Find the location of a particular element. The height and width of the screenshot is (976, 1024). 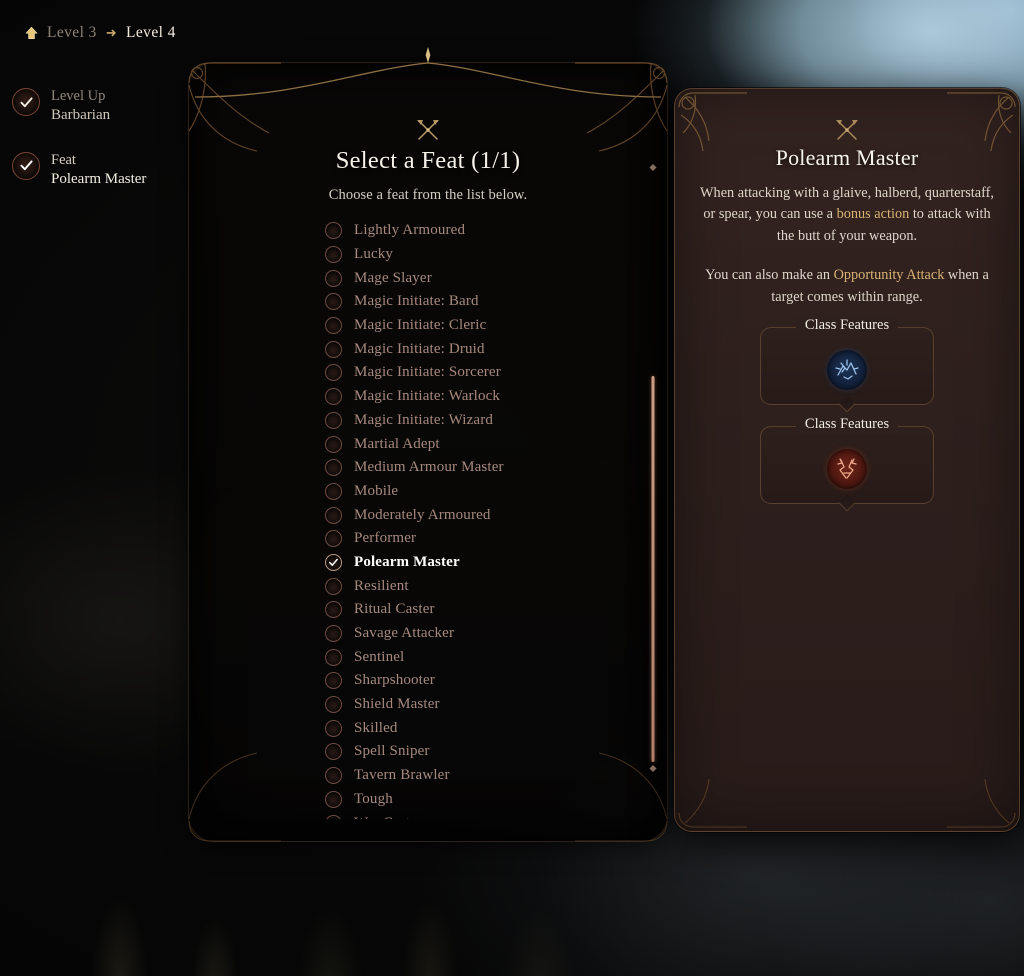

feat-list-item-label: Sharpshooter is located at coordinates (394, 680).